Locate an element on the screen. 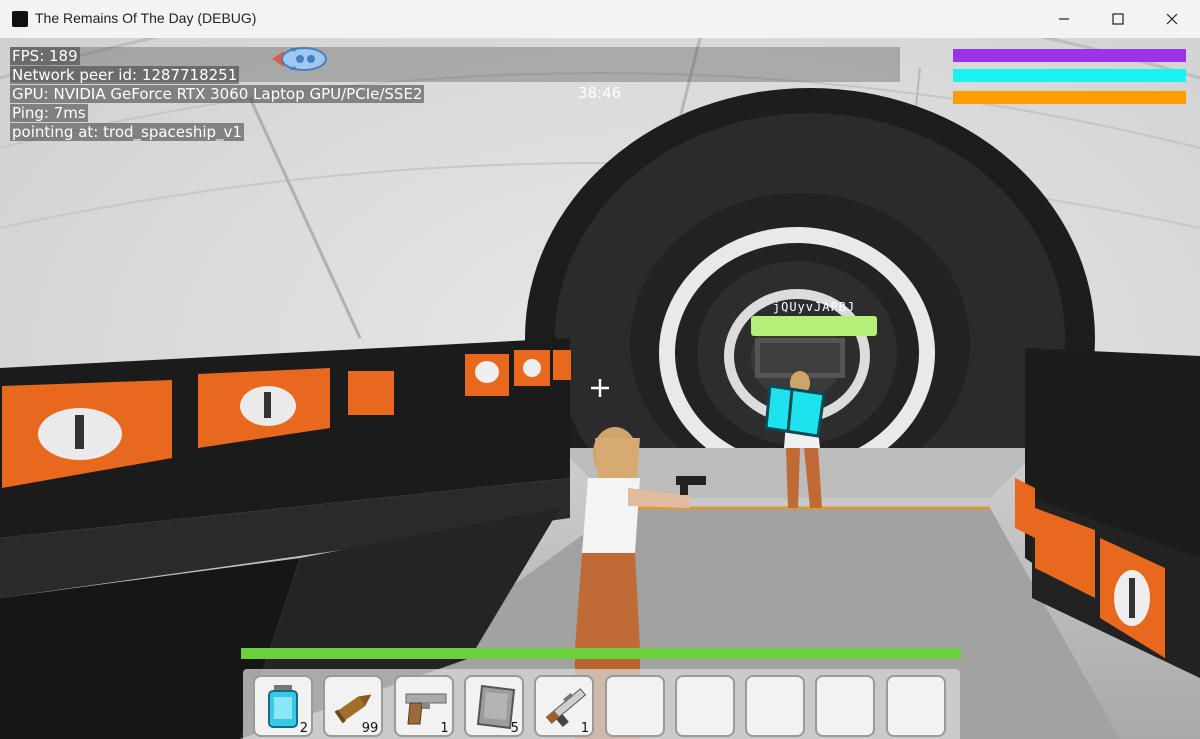 The height and width of the screenshot is (739, 1200). player-health-fill is located at coordinates (601, 653).